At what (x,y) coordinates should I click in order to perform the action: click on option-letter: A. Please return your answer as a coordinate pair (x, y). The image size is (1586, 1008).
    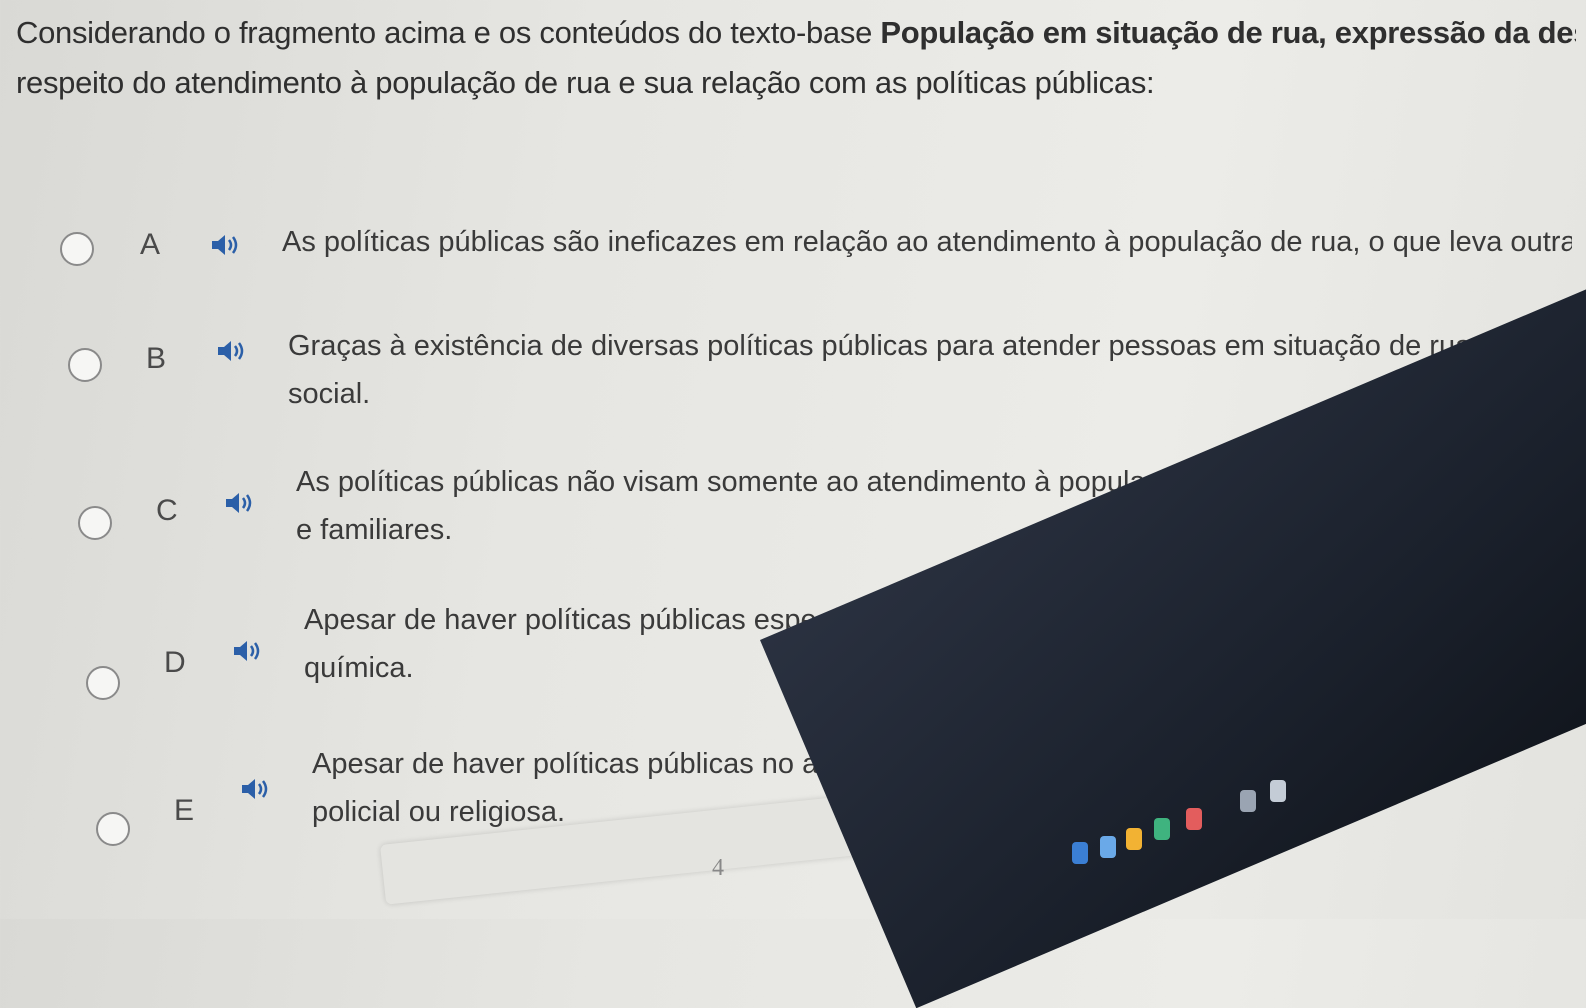
    Looking at the image, I should click on (150, 244).